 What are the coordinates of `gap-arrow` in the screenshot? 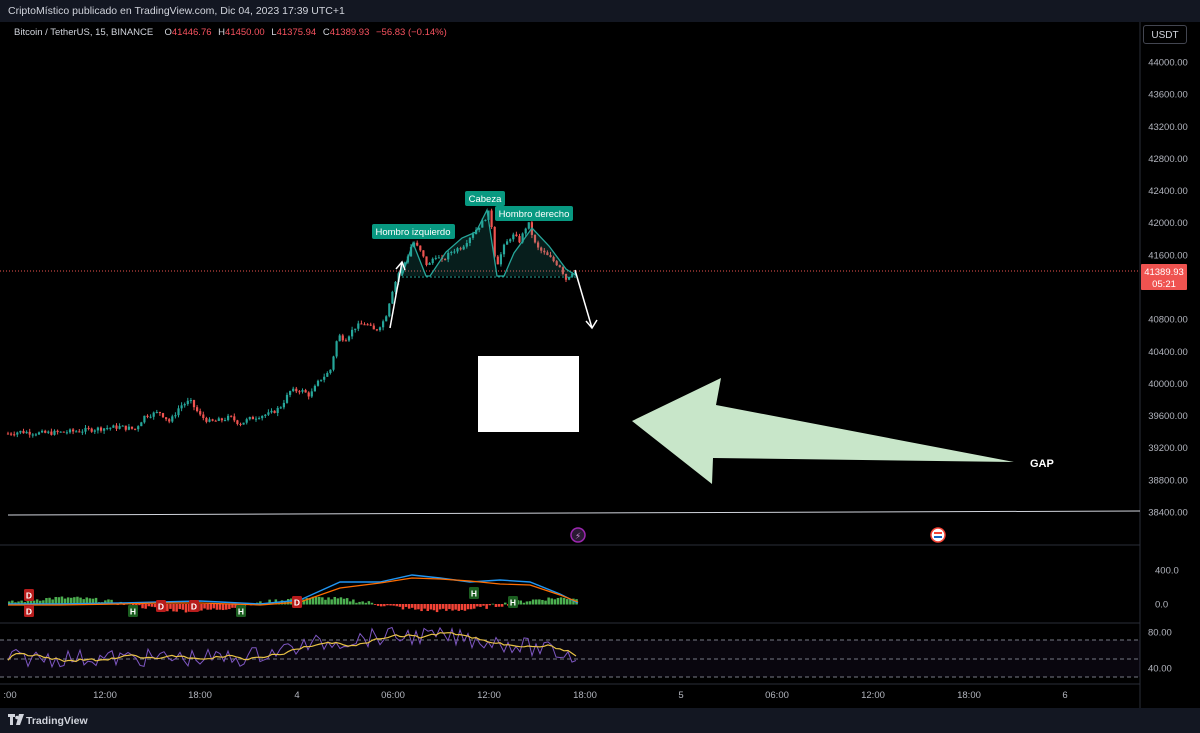 It's located at (823, 431).